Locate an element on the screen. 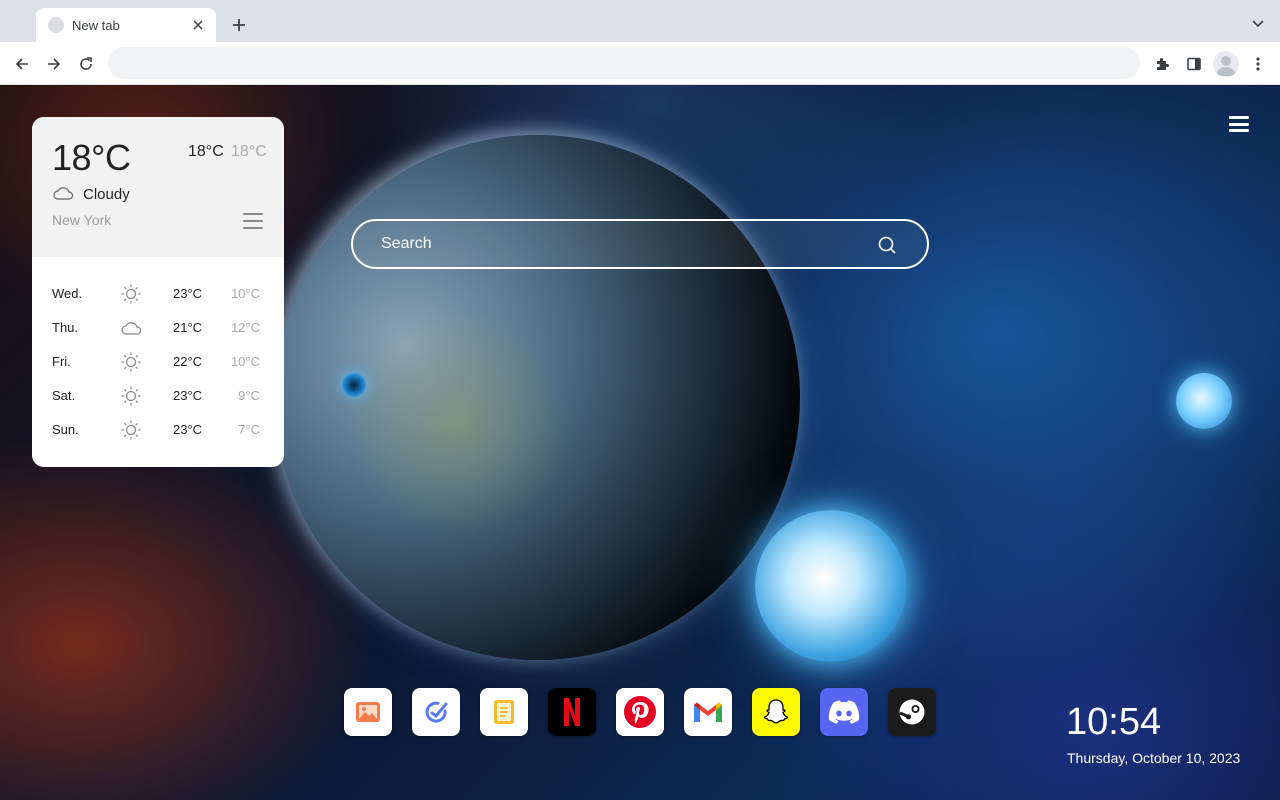 Image resolution: width=1280 pixels, height=800 pixels. forecast-low: 12°C is located at coordinates (245, 327).